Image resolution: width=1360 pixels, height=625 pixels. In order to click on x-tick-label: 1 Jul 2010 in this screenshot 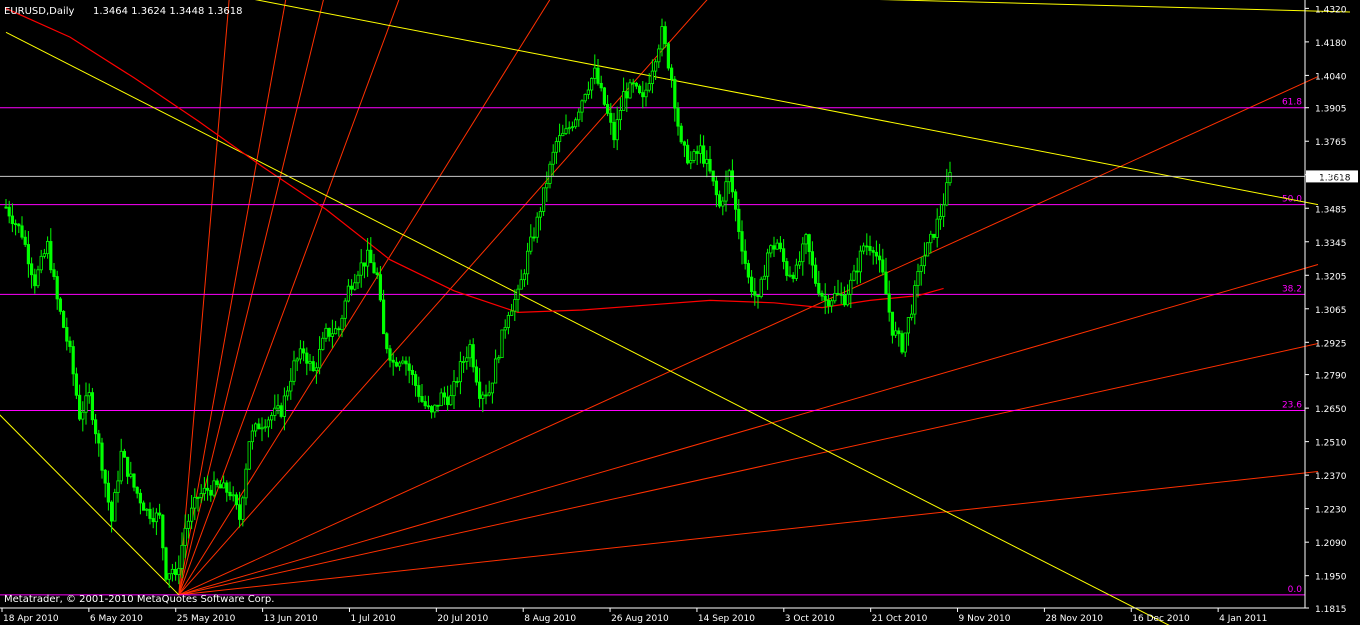, I will do `click(372, 619)`.